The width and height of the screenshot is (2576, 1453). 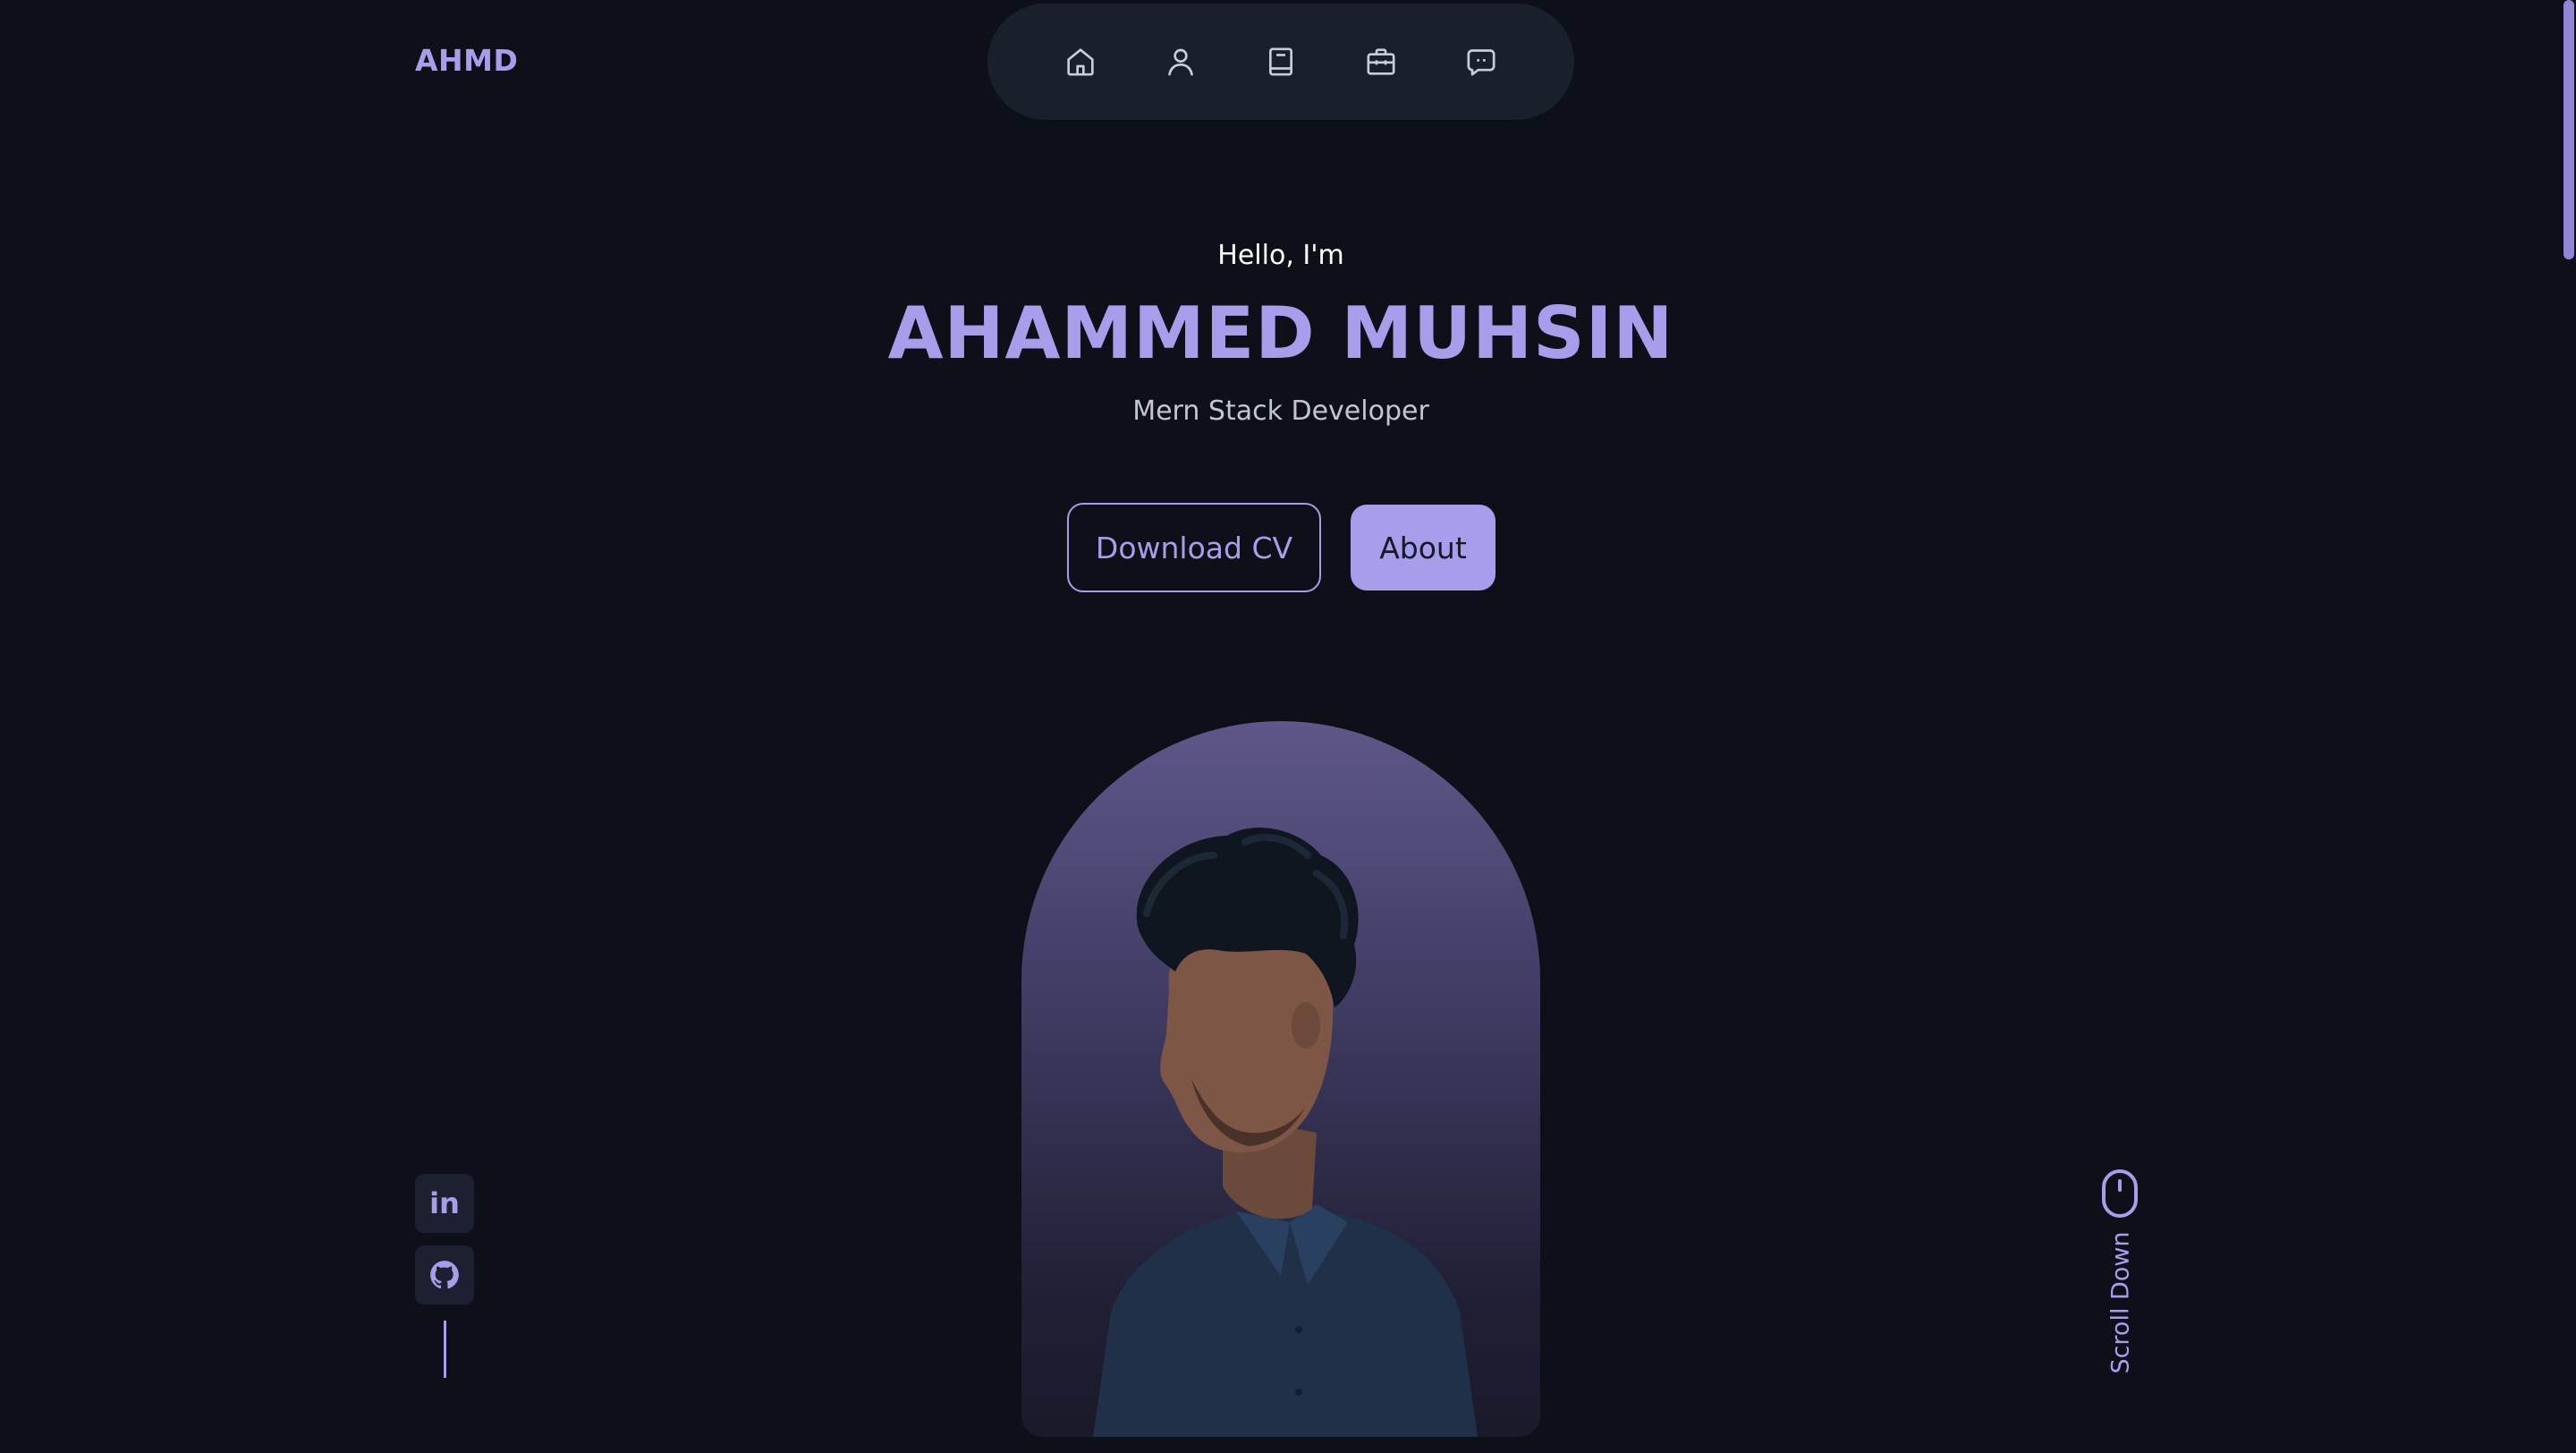 I want to click on hero-greeting: Hello, I'm, so click(x=1280, y=255).